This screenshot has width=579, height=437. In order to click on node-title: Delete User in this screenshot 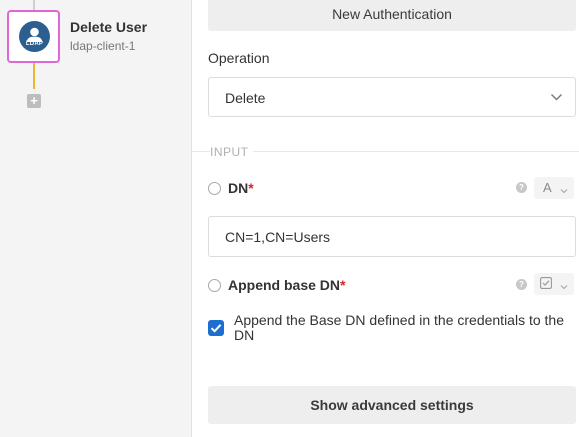, I will do `click(109, 27)`.